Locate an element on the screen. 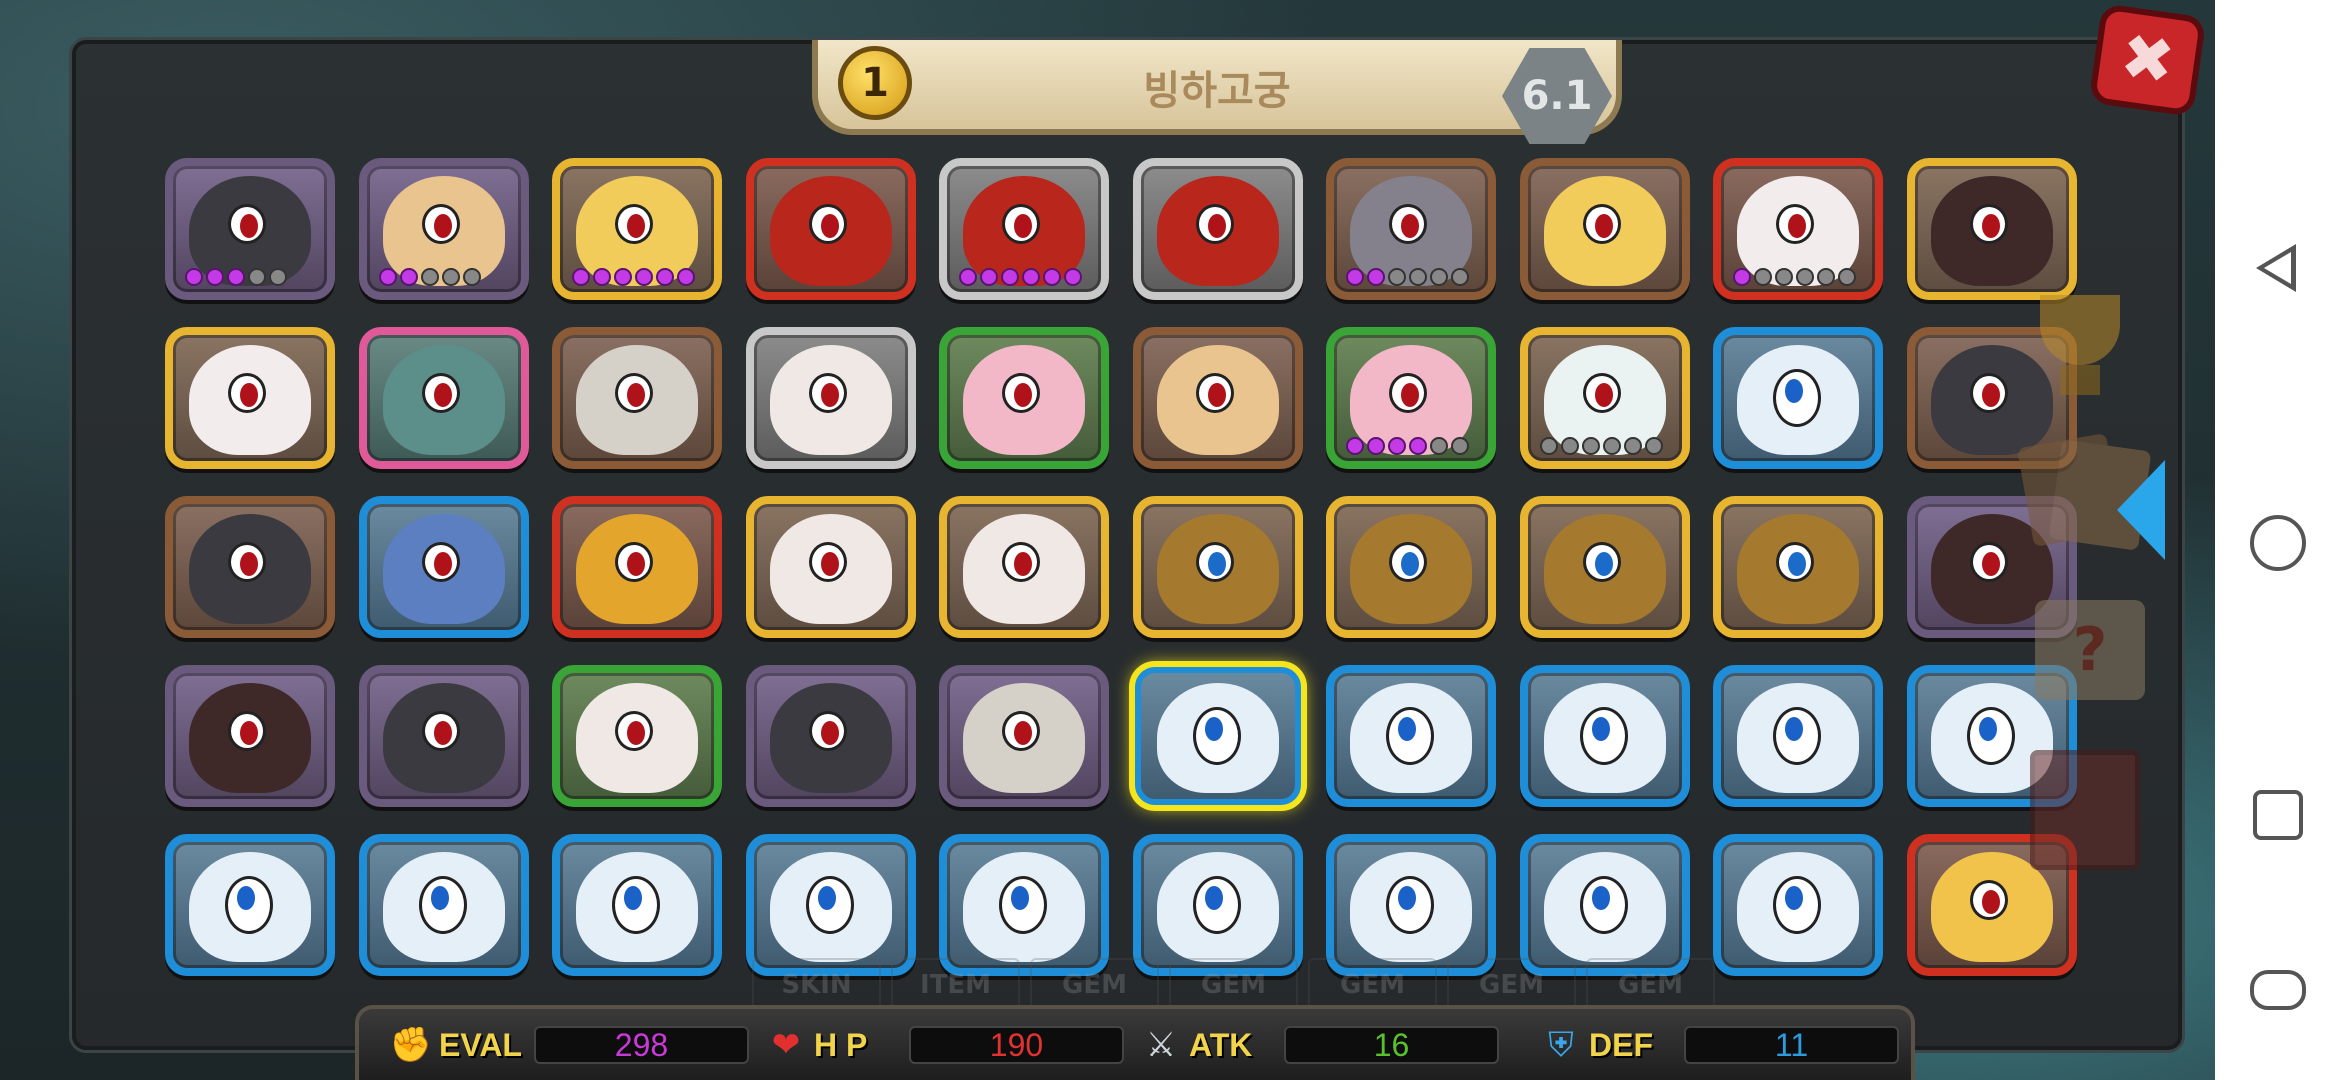 The image size is (2340, 1080). background-tab: ITEM is located at coordinates (955, 985).